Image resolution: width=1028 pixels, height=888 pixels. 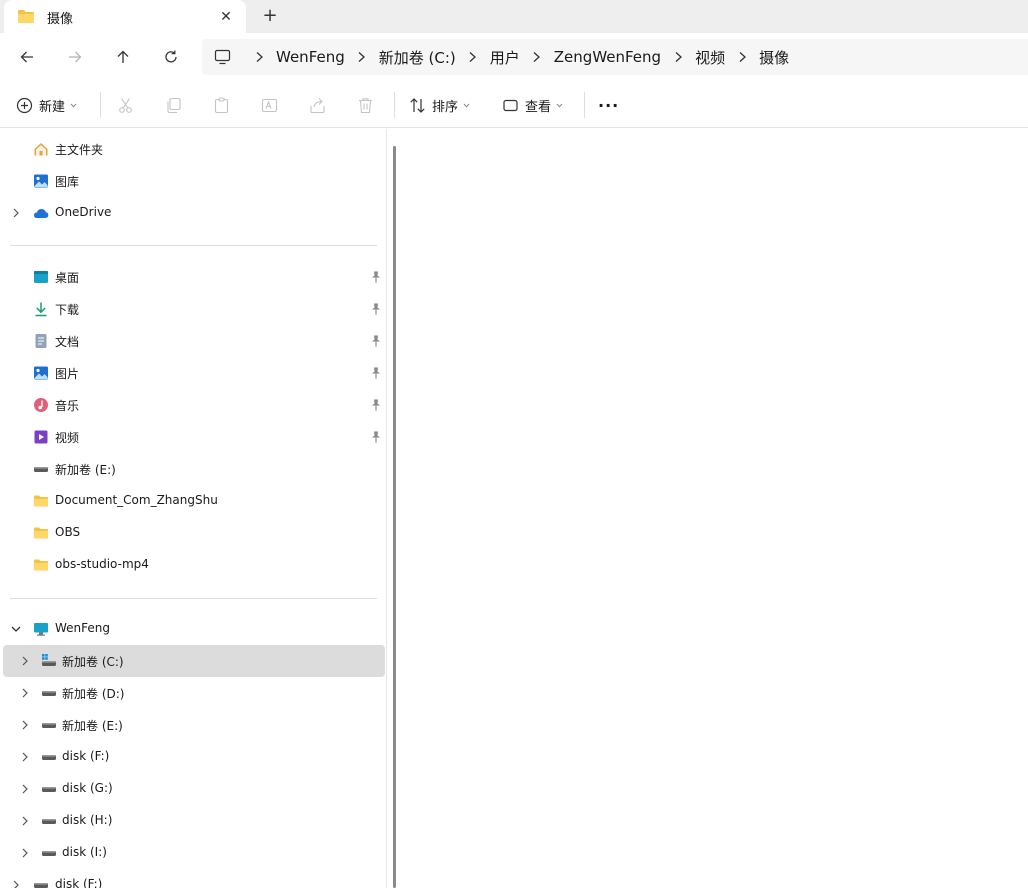 I want to click on sidebar-item-drive: disk (G:), so click(x=193, y=789).